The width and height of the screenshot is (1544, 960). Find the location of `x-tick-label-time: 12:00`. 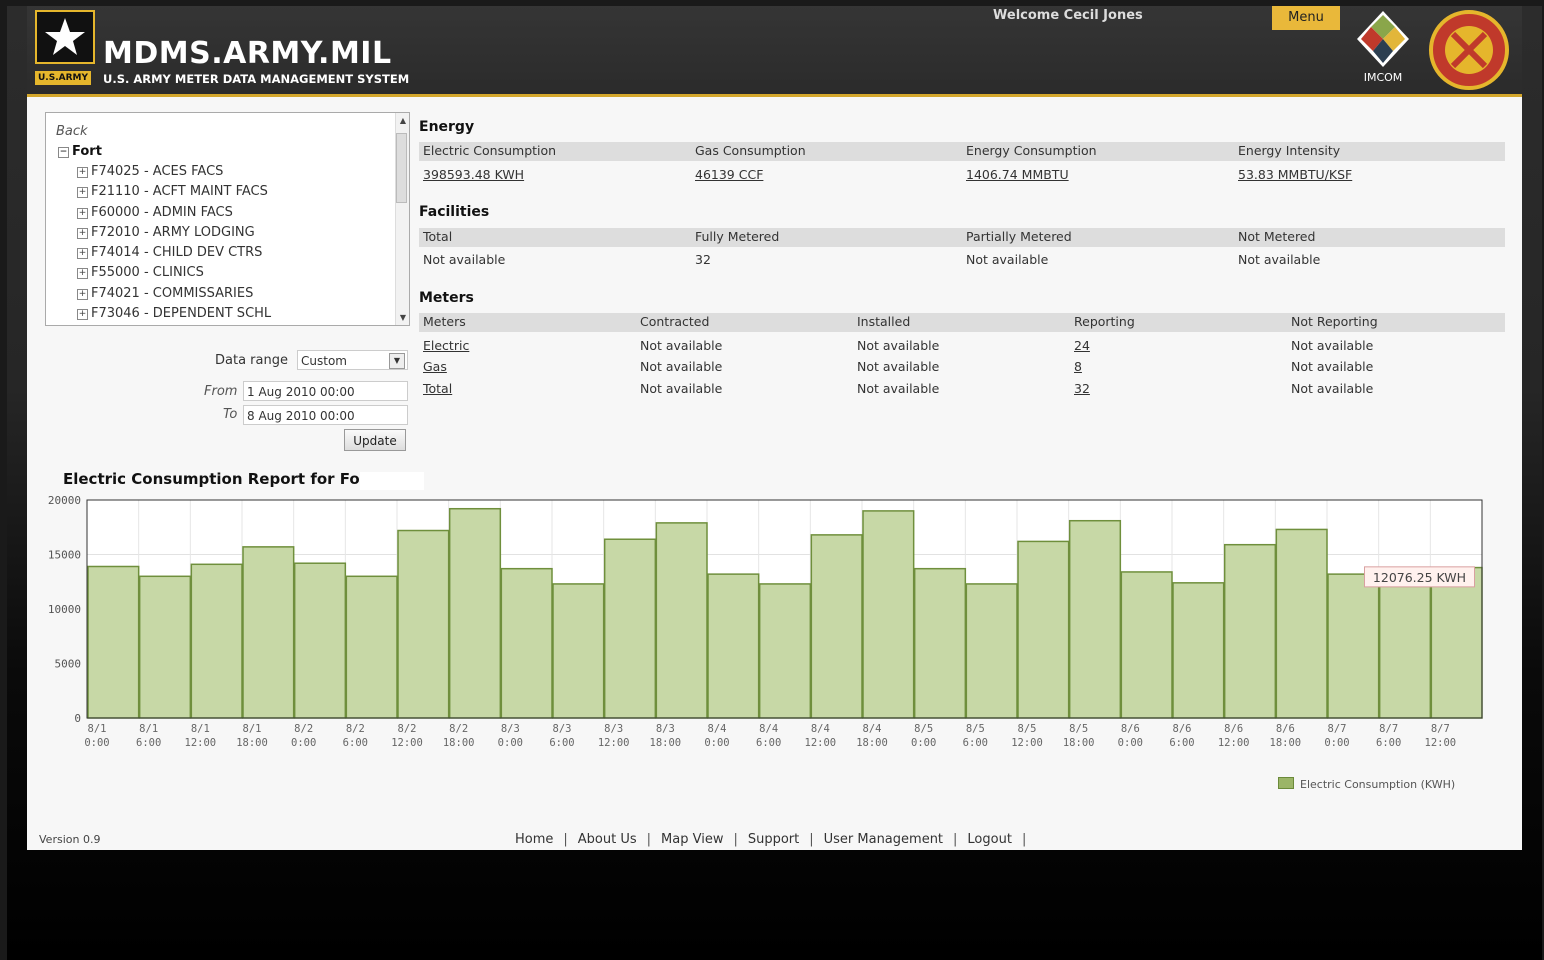

x-tick-label-time: 12:00 is located at coordinates (407, 743).